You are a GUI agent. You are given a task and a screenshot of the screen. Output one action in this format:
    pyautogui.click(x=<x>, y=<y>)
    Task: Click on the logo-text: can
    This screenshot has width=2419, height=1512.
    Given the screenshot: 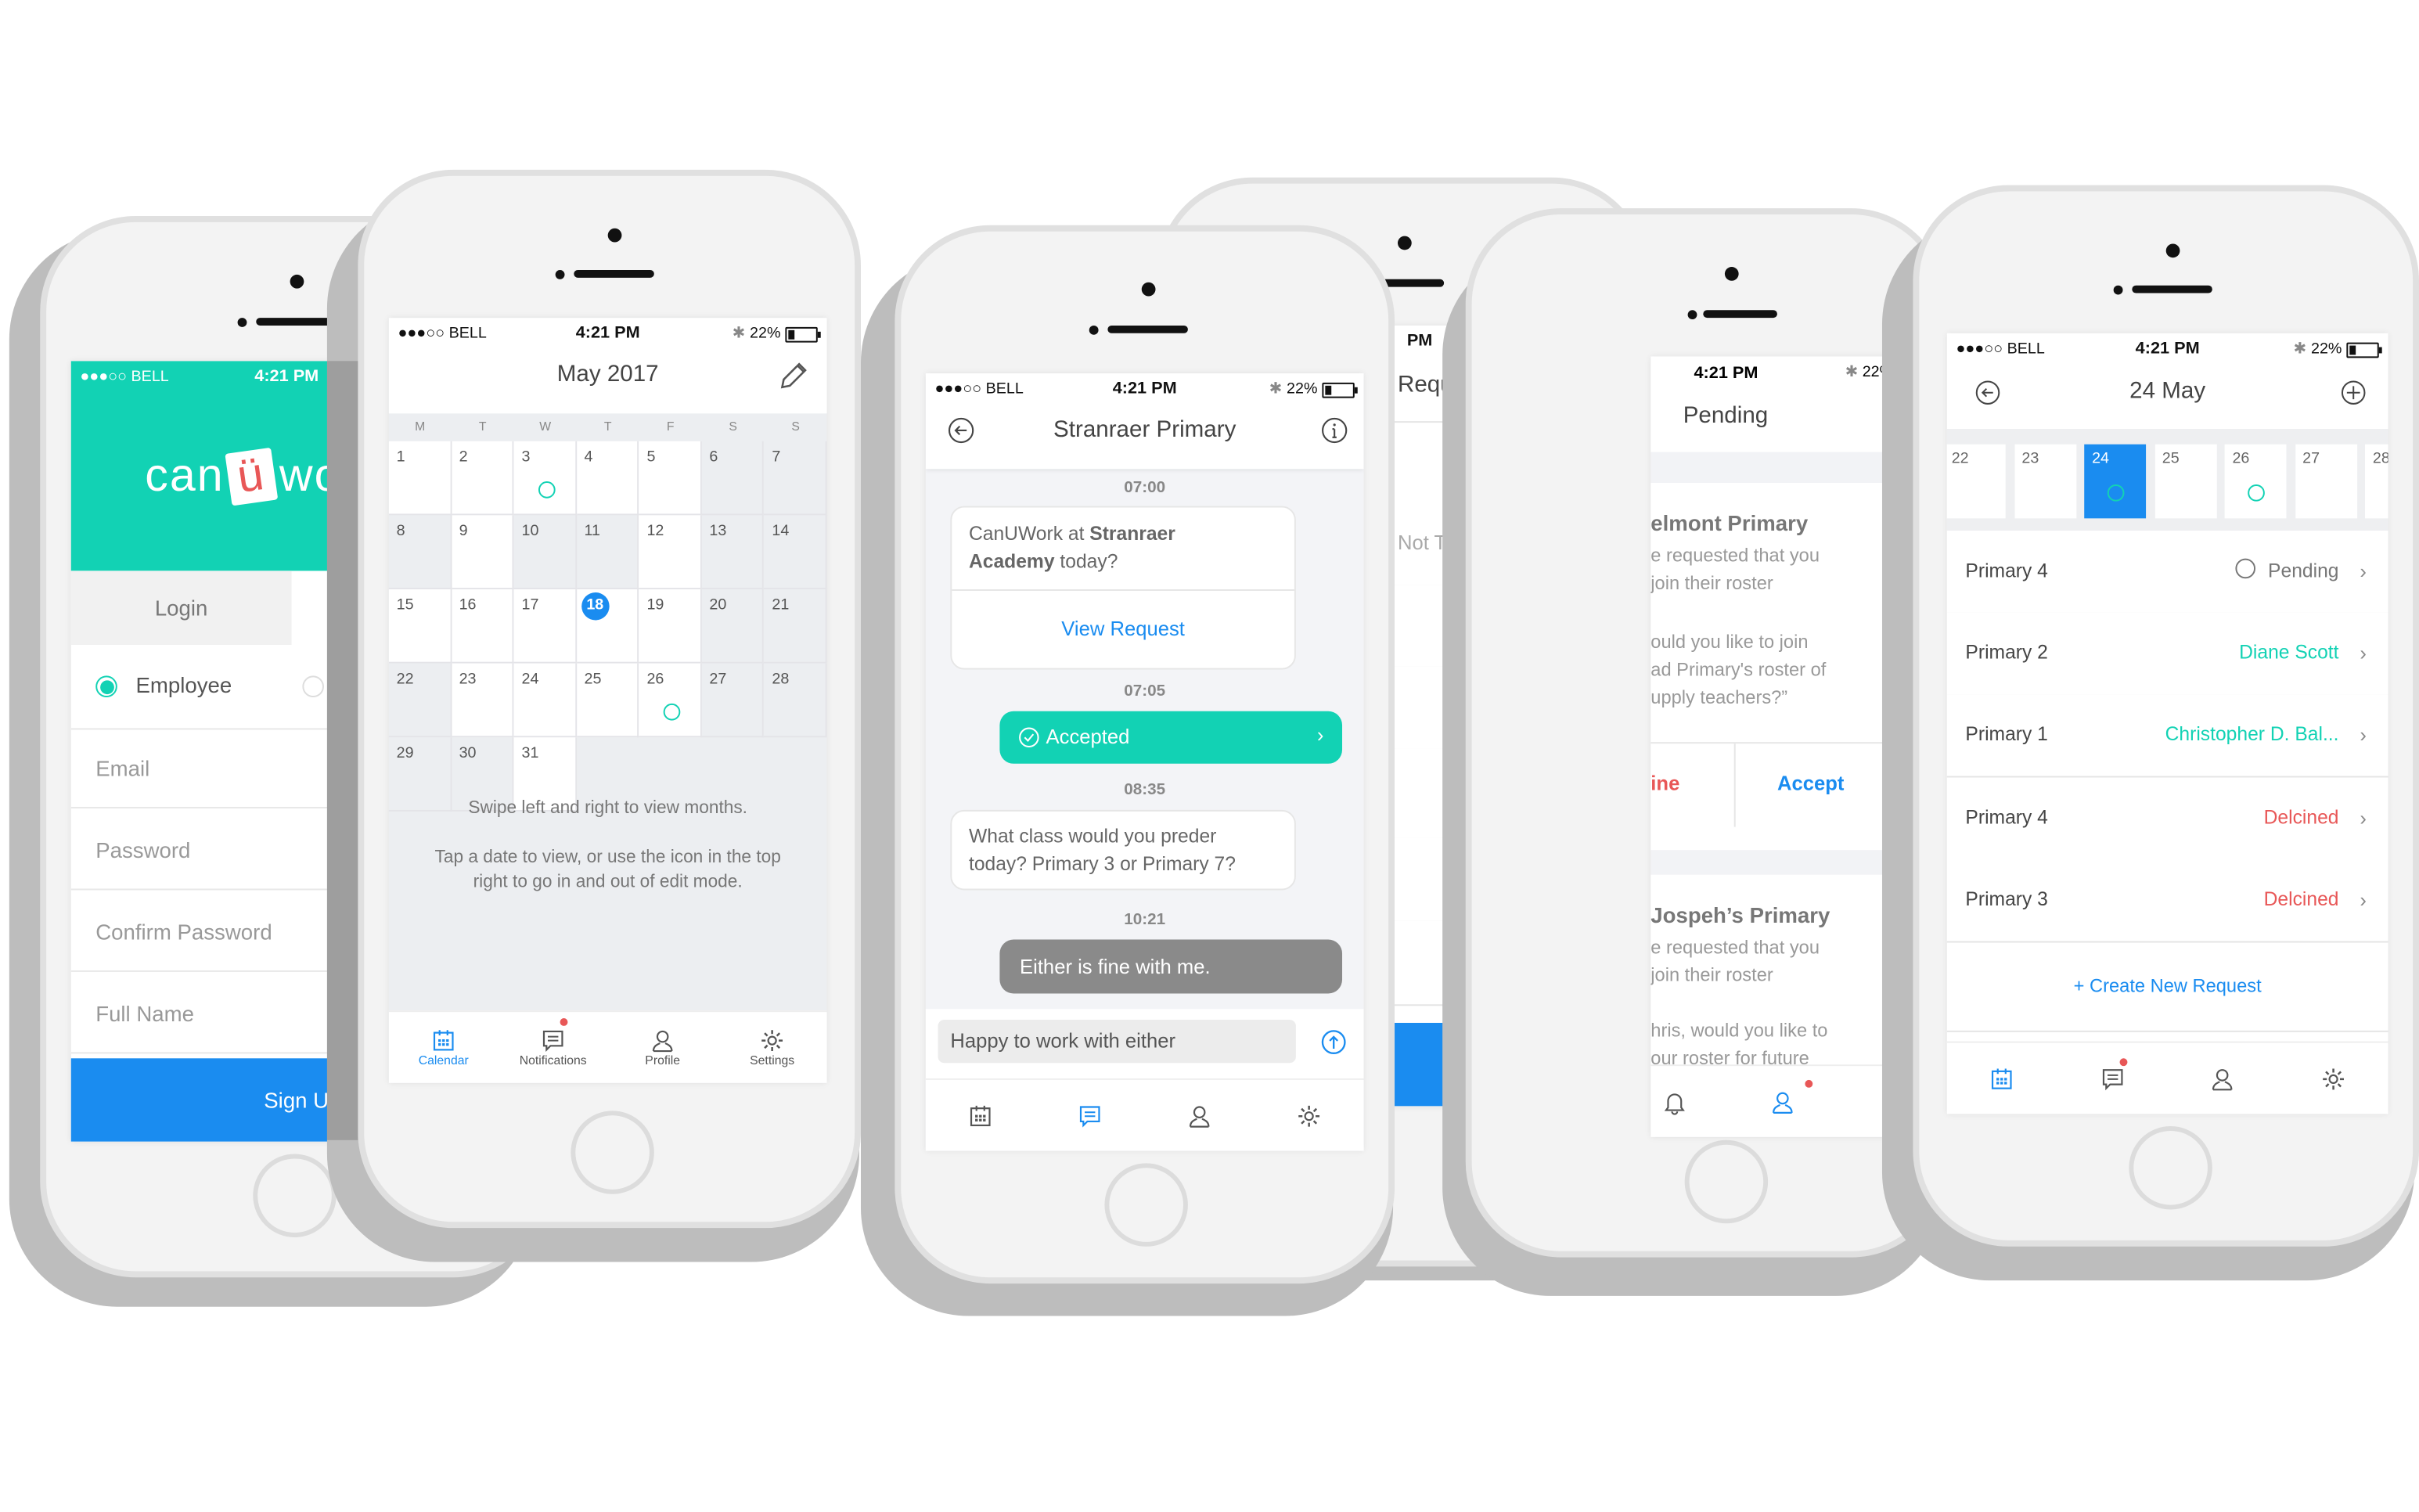 What is the action you would take?
    pyautogui.click(x=185, y=476)
    